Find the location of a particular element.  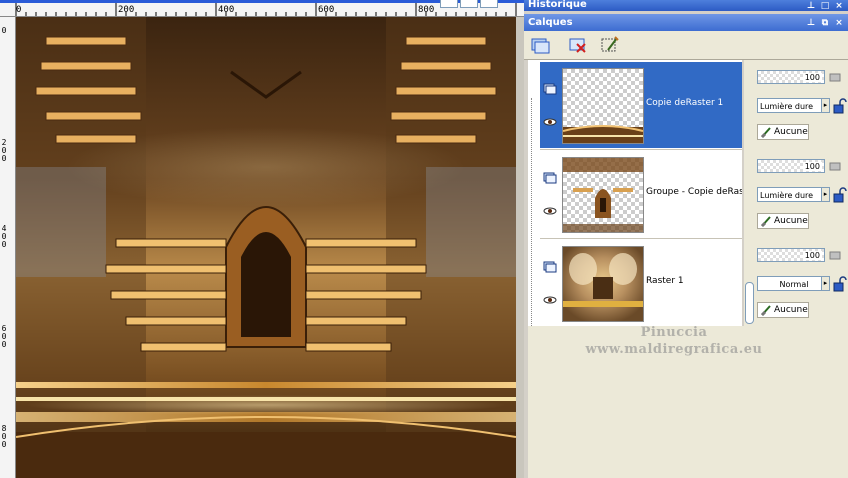

ruler-label: 6 is located at coordinates (4, 328).